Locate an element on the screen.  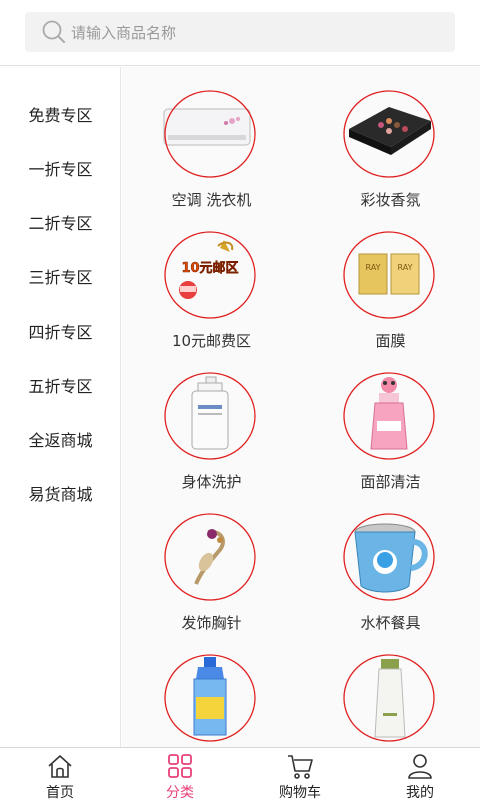
tab-label: 分类 is located at coordinates (180, 792).